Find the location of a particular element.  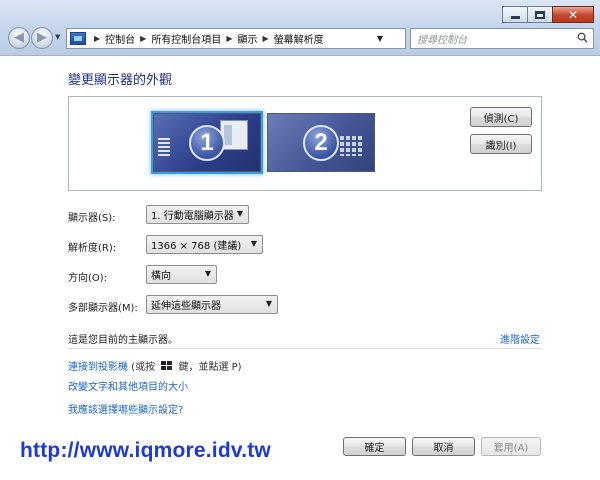

close-button: ✕ is located at coordinates (573, 14).